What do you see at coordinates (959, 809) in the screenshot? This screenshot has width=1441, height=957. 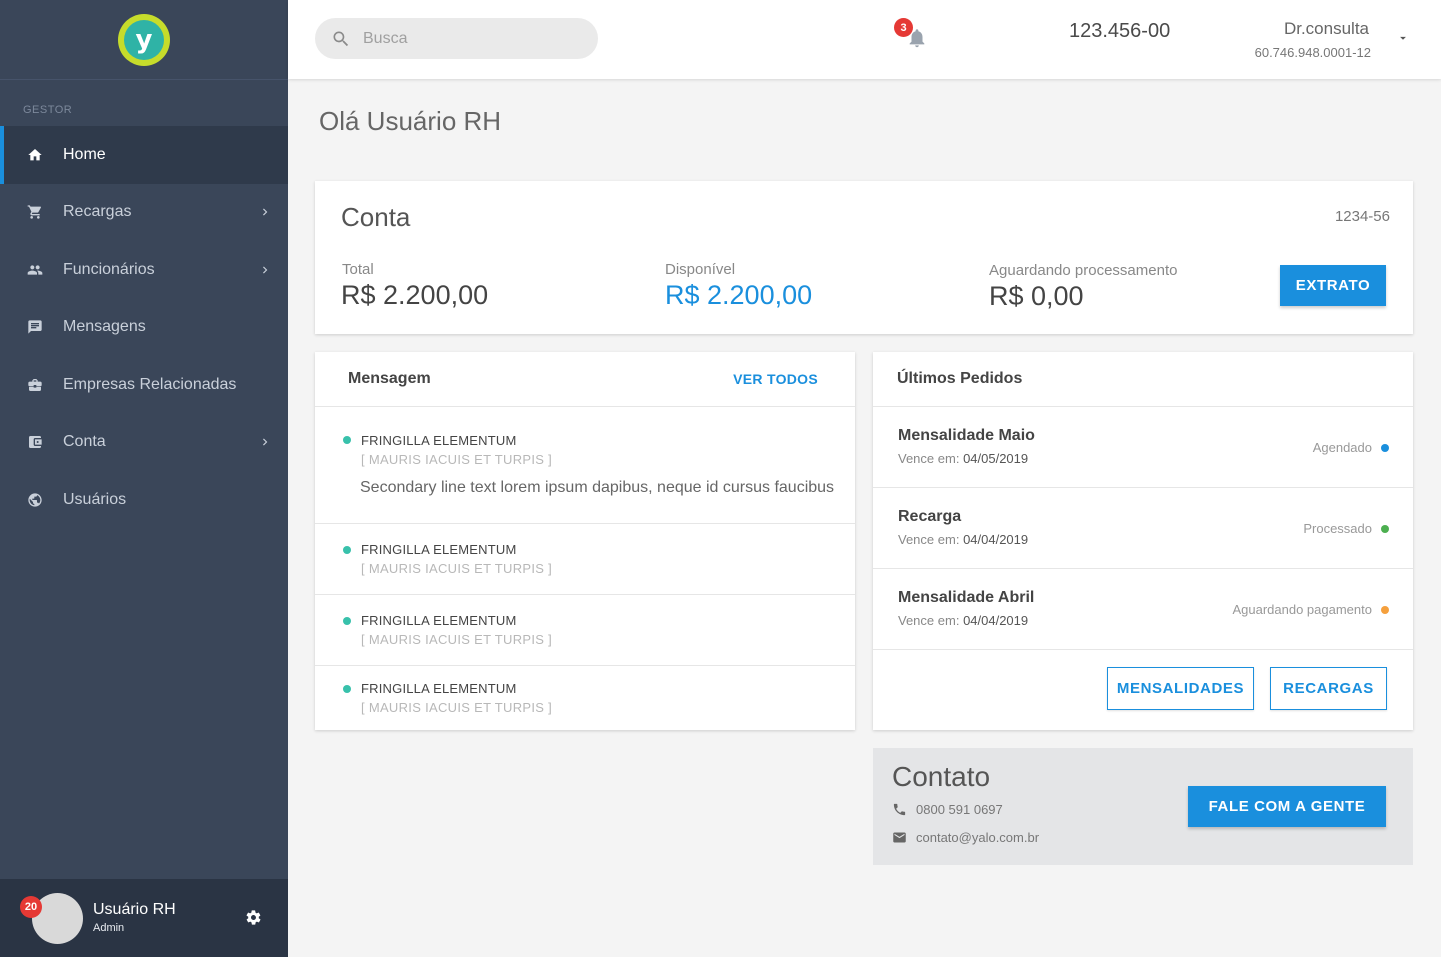 I see `phone-number: 0800 591 0697` at bounding box center [959, 809].